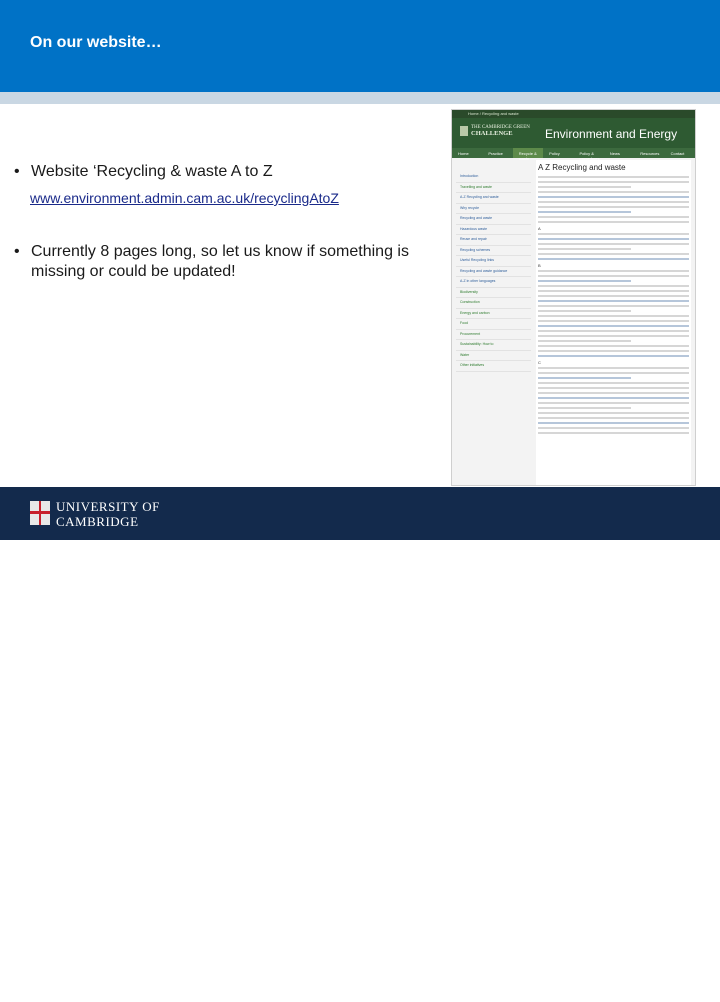 Image resolution: width=720 pixels, height=1002 pixels. What do you see at coordinates (493, 219) in the screenshot?
I see `sidebar-item: Recycling and waste` at bounding box center [493, 219].